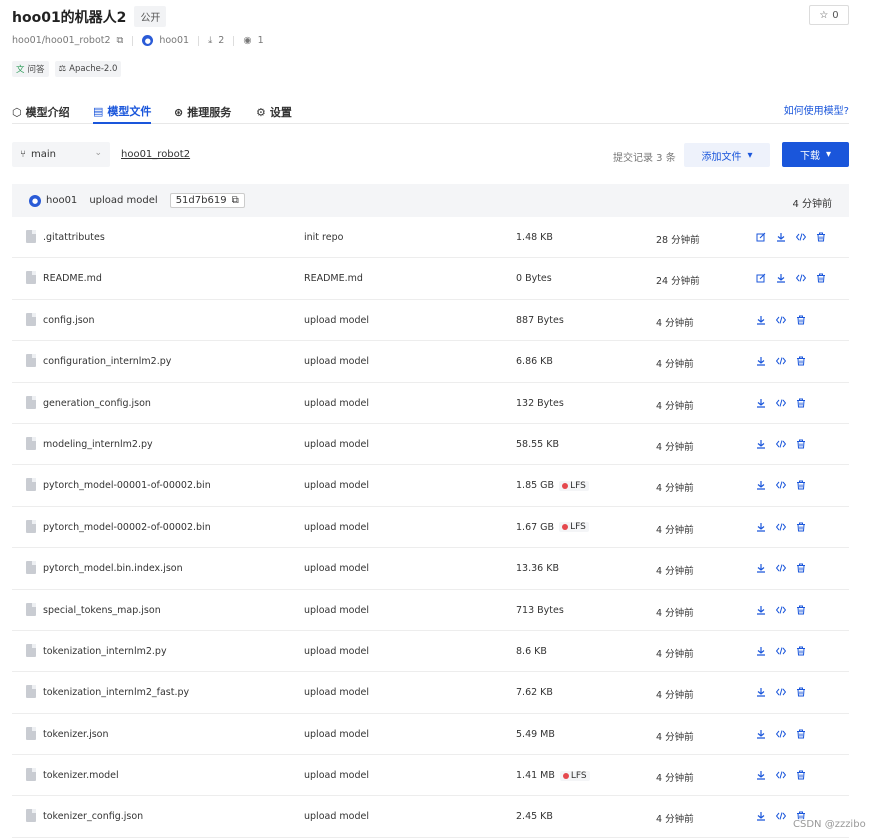 Image resolution: width=883 pixels, height=838 pixels. What do you see at coordinates (430, 321) in the screenshot?
I see `file-row: config.json upload model 887 Bytes 4 分钟前` at bounding box center [430, 321].